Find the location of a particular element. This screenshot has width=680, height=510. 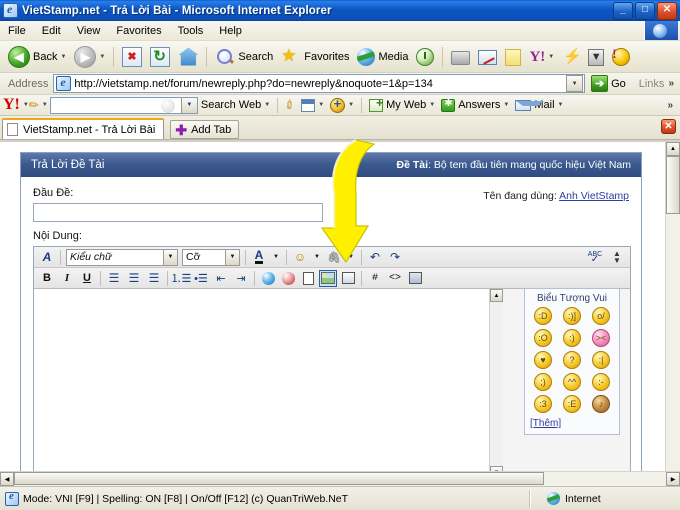

underline-button: U is located at coordinates (87, 278).